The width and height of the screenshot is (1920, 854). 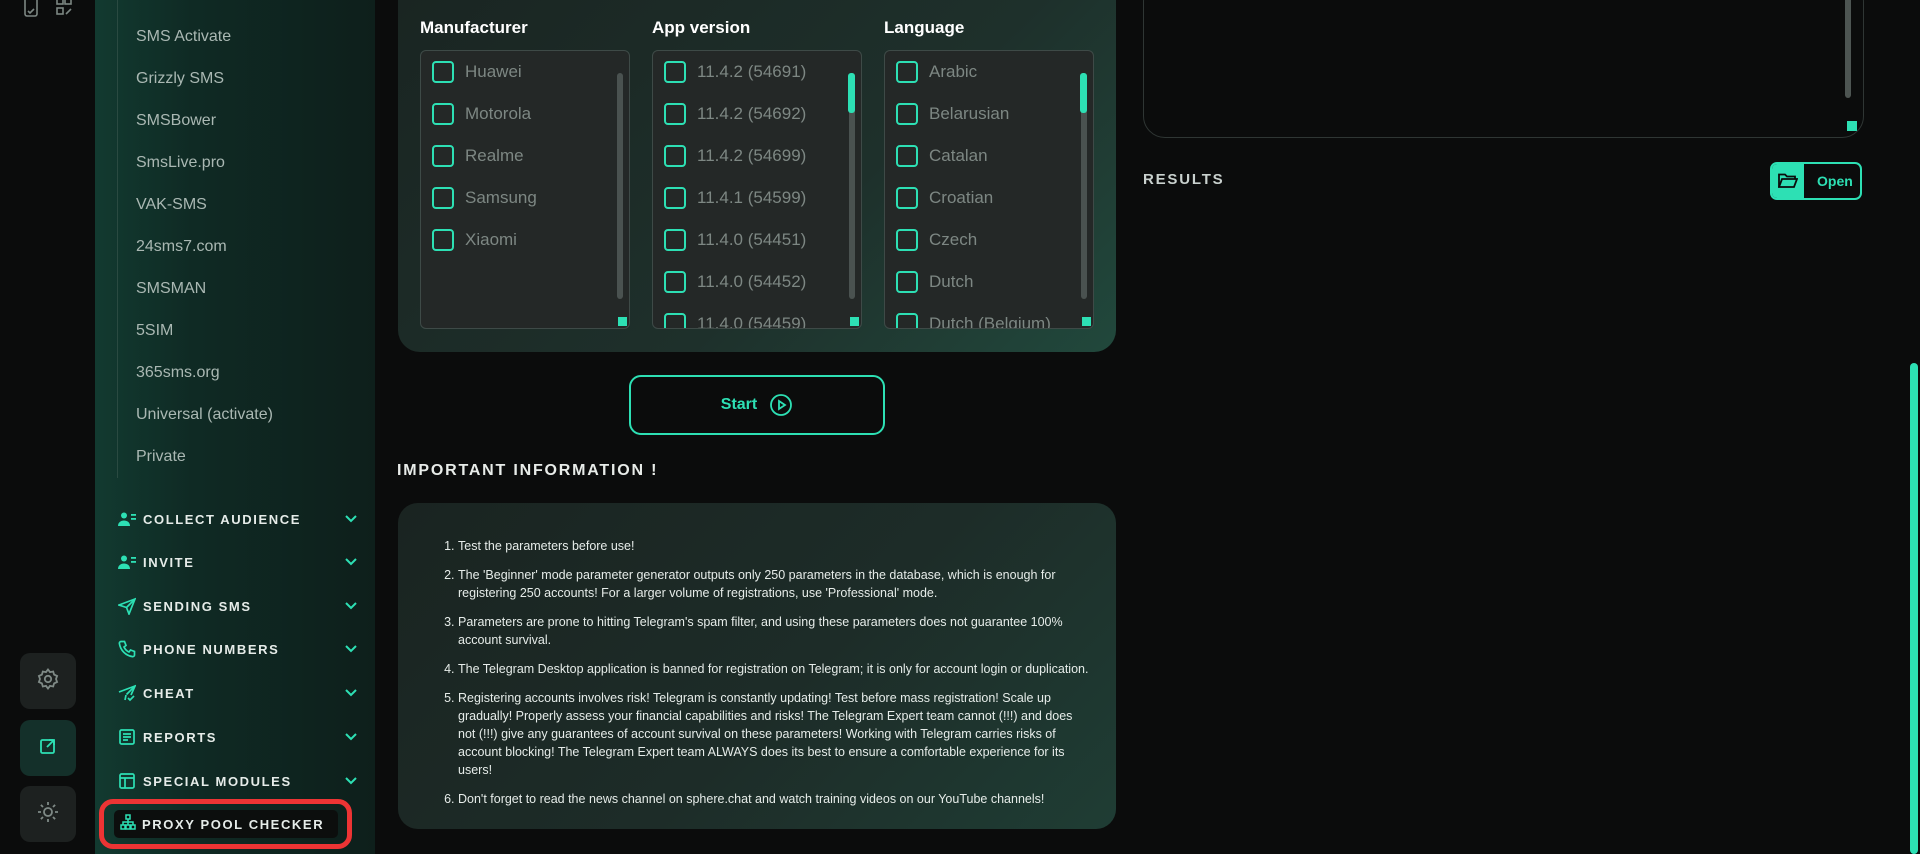 I want to click on sidebar-item-universal: Universal (activate), so click(x=237, y=415).